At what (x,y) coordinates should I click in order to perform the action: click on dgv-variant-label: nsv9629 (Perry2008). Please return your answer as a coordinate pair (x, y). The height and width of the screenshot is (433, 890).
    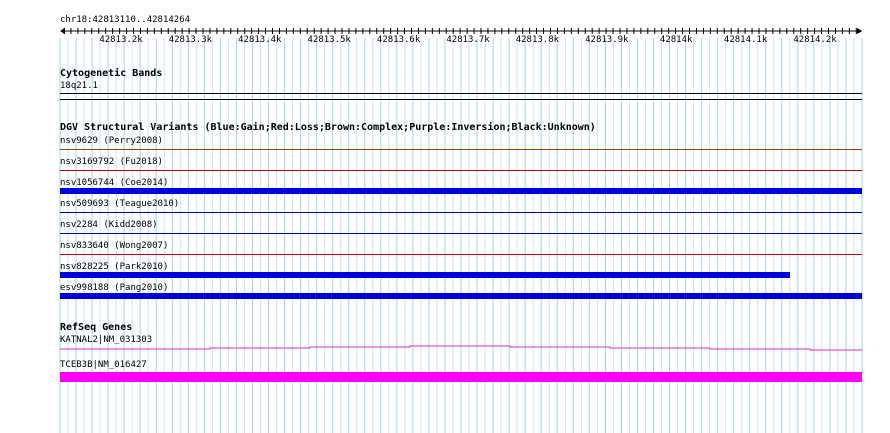
    Looking at the image, I should click on (111, 141).